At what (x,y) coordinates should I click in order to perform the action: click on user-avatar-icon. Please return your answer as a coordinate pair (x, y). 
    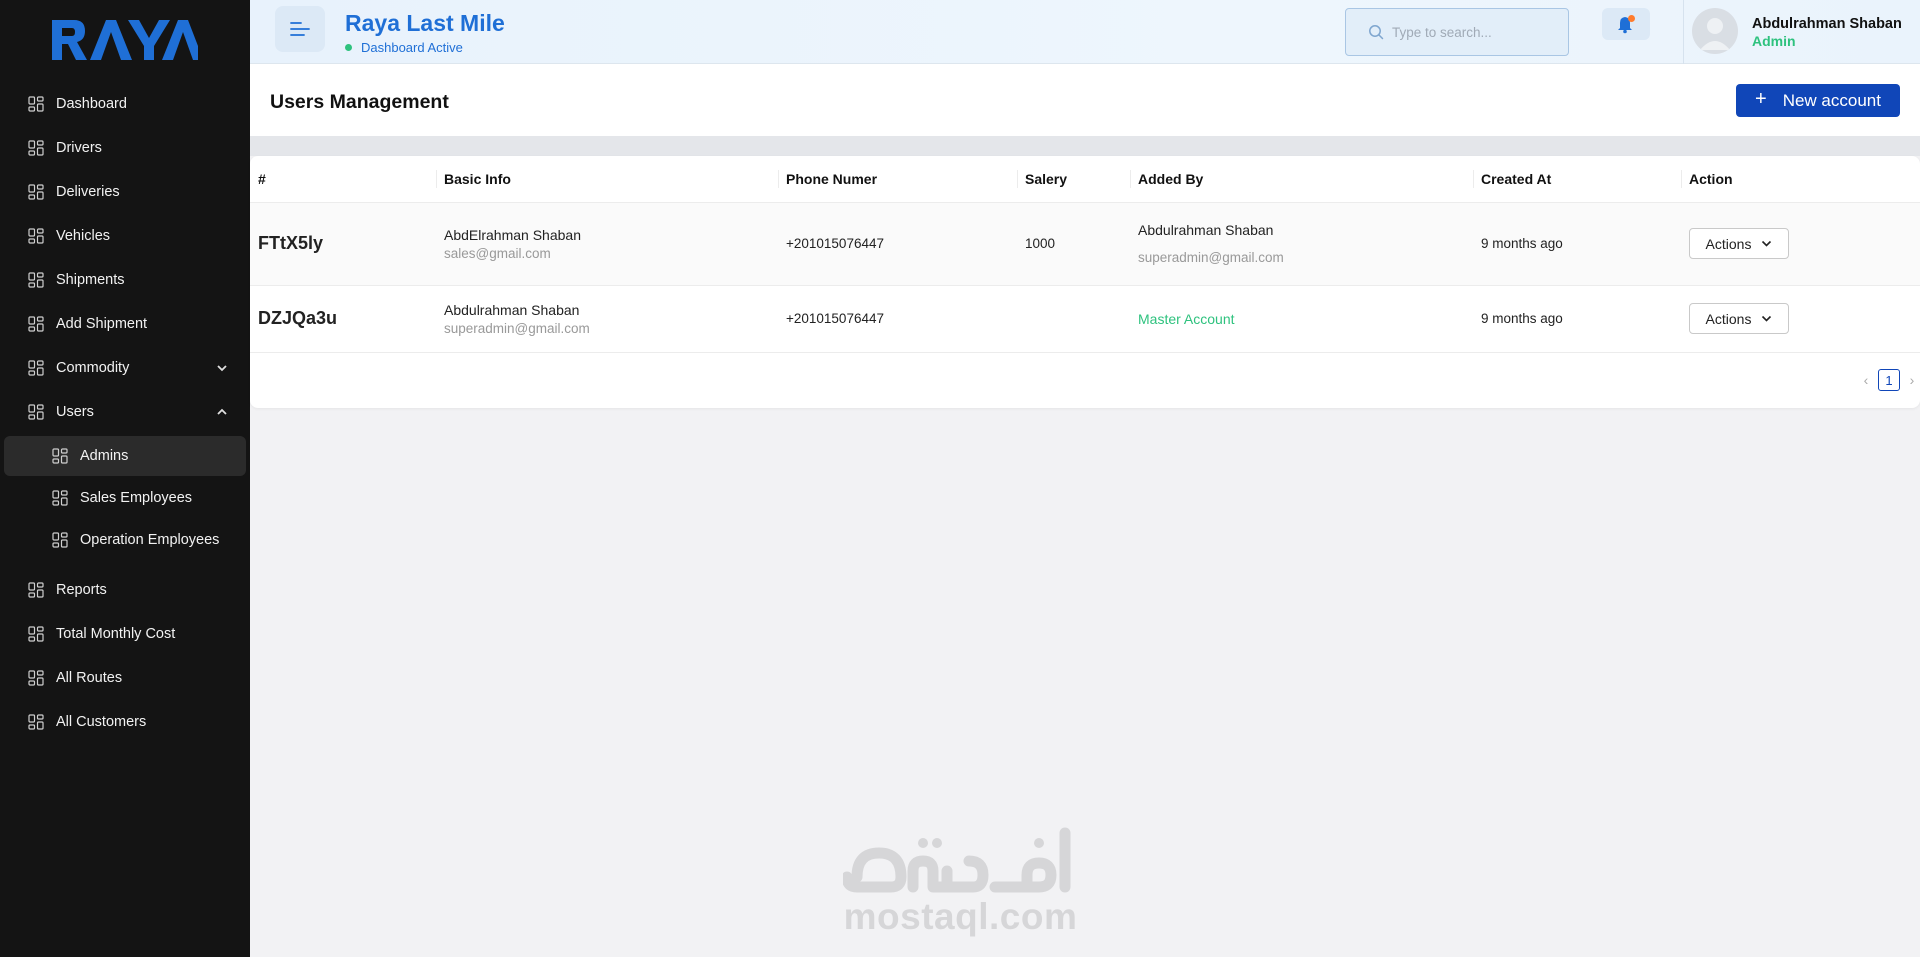
    Looking at the image, I should click on (1715, 34).